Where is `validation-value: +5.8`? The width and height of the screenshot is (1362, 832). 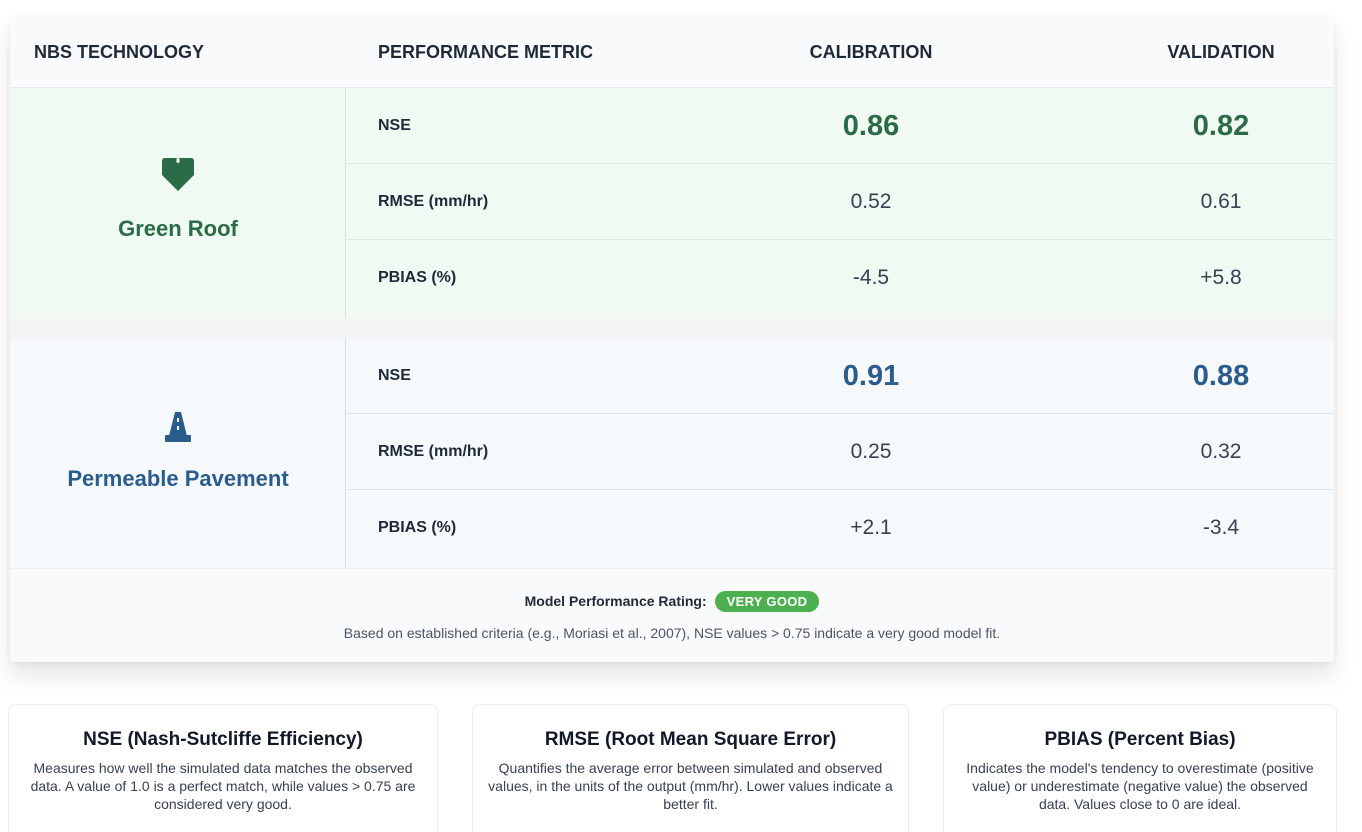 validation-value: +5.8 is located at coordinates (1221, 277).